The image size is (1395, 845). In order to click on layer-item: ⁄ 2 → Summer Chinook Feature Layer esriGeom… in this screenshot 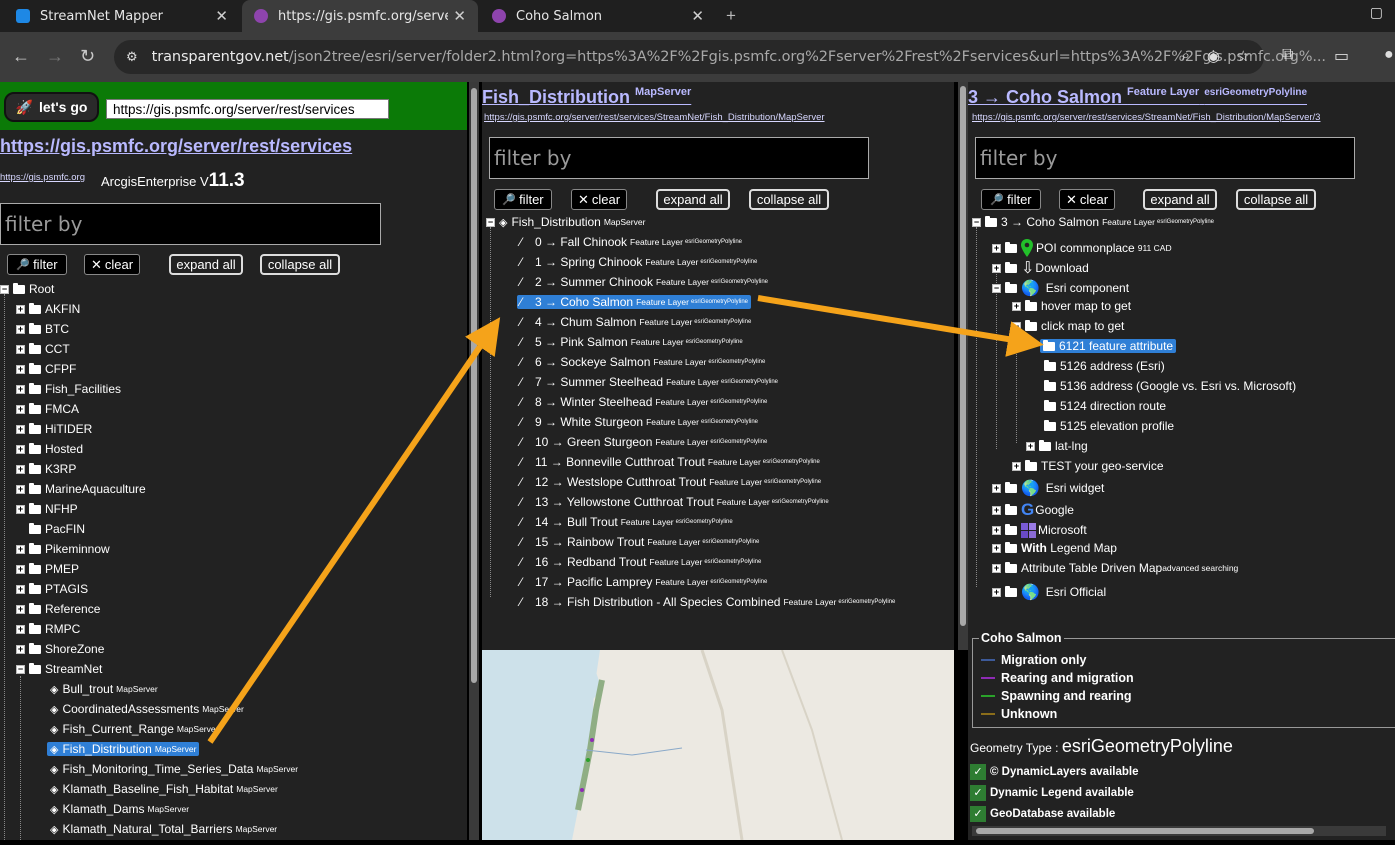, I will do `click(644, 282)`.